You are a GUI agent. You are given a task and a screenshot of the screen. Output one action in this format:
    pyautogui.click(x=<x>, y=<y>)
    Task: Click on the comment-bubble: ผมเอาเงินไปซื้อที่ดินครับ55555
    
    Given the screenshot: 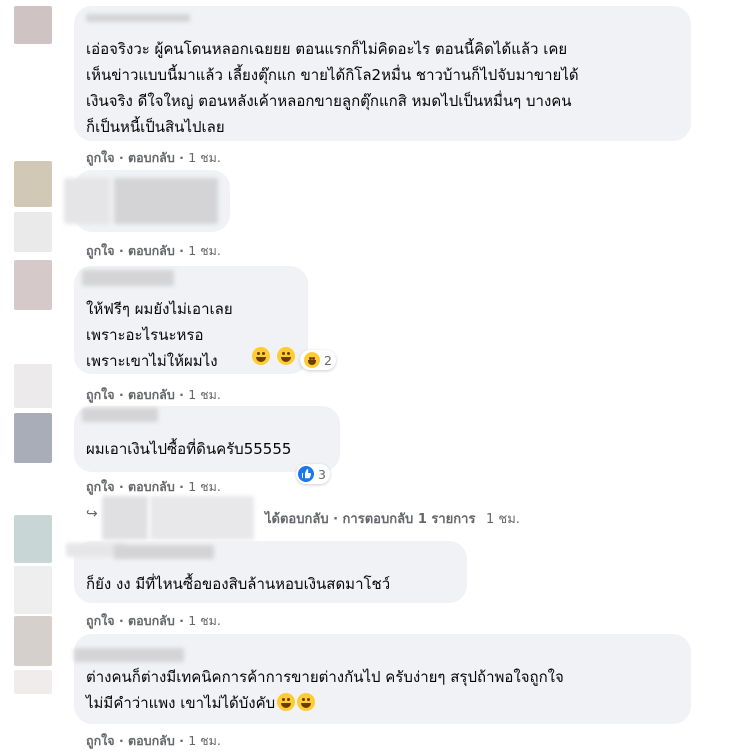 What is the action you would take?
    pyautogui.click(x=207, y=439)
    